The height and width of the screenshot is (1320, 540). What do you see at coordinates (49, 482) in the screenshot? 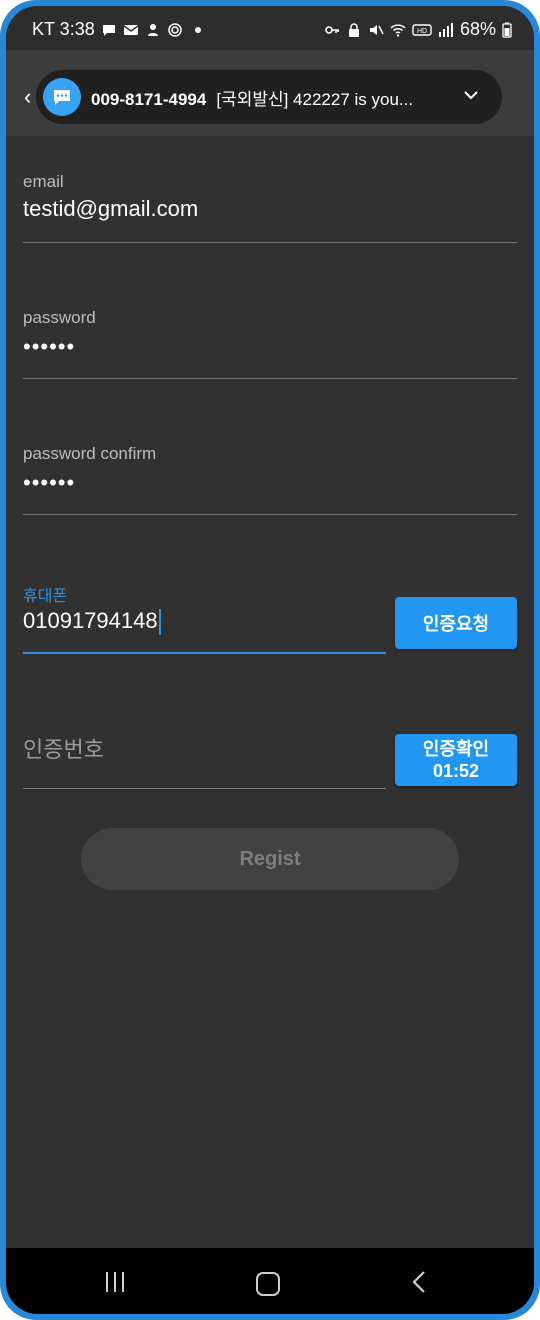
I see `password-confirm-value: ••••••` at bounding box center [49, 482].